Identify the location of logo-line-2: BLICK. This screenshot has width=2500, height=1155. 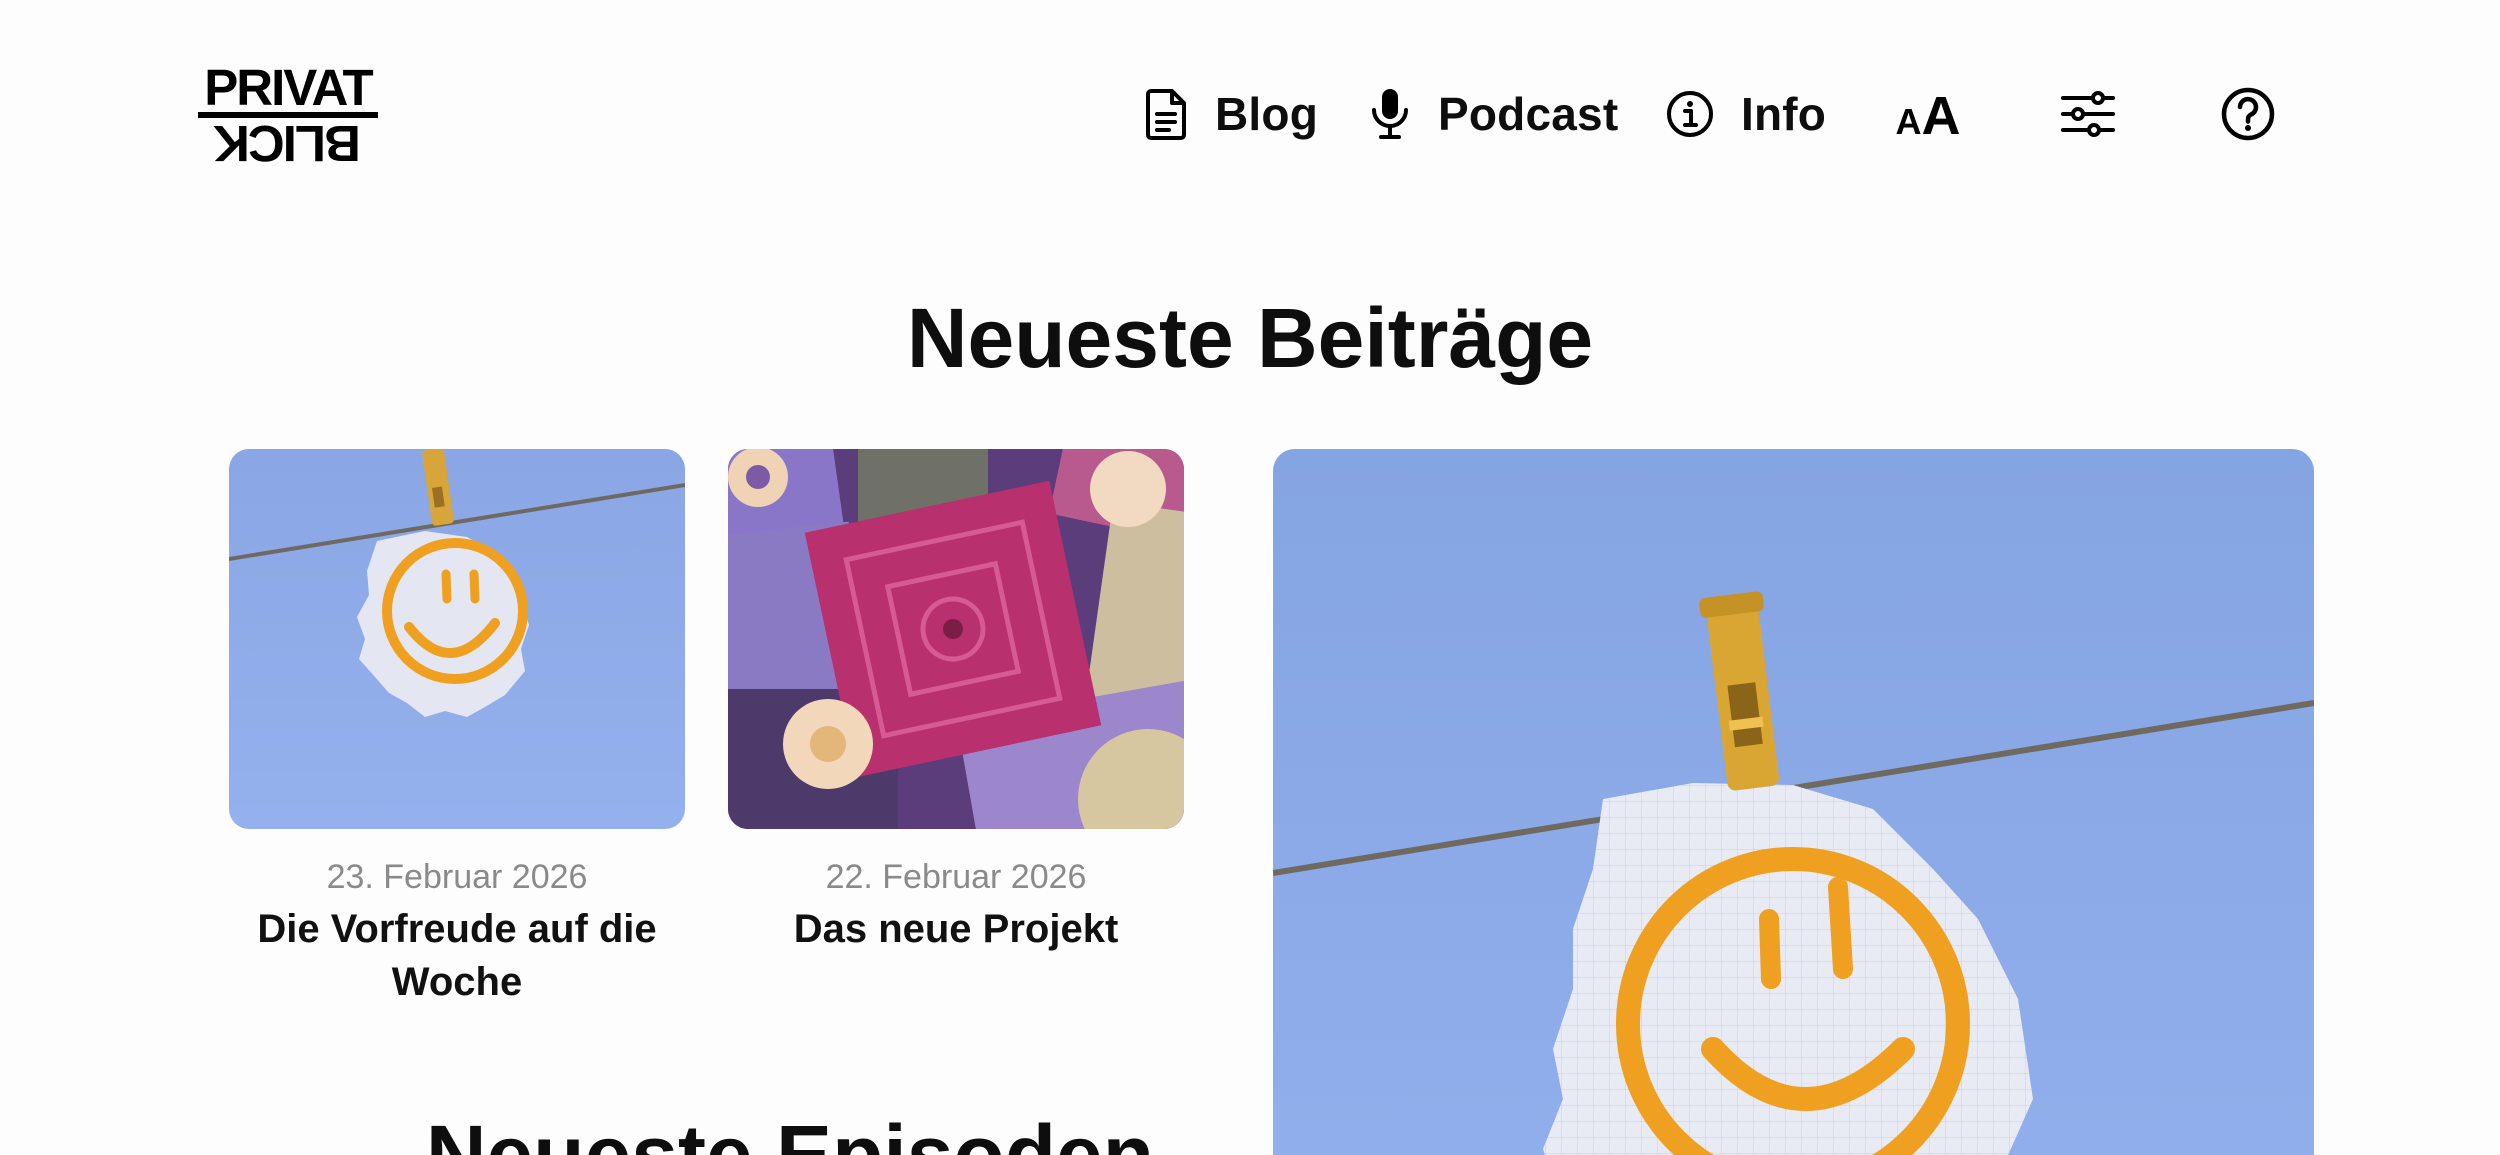
(288, 143).